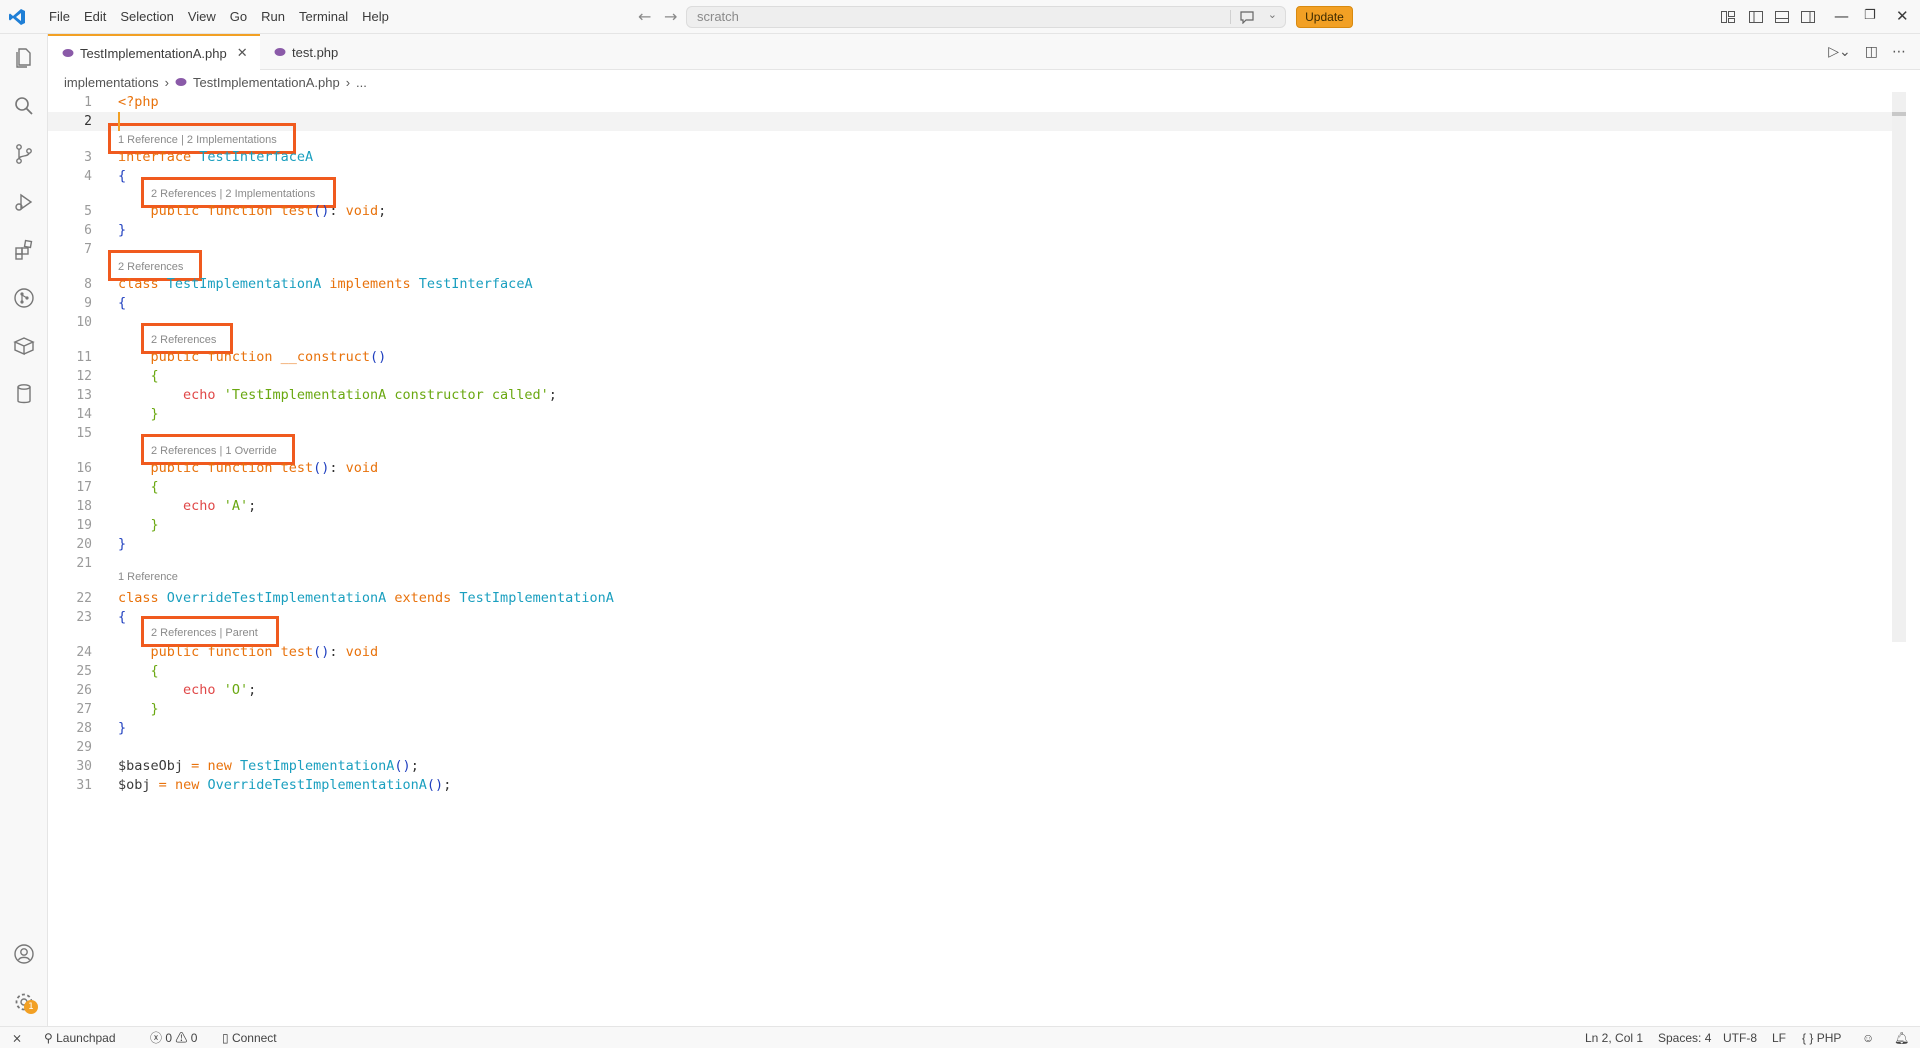  I want to click on language-mode: { } PHP, so click(1821, 1038).